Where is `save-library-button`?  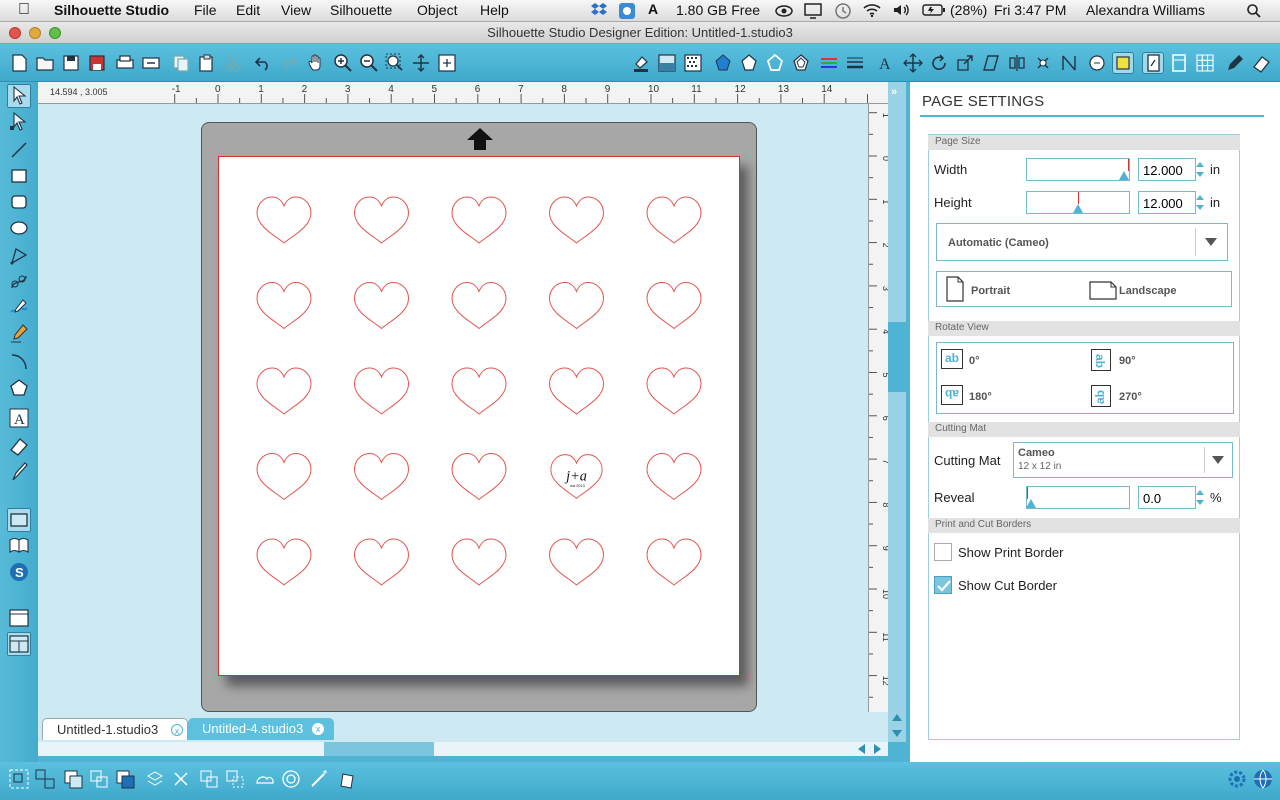 save-library-button is located at coordinates (97, 63).